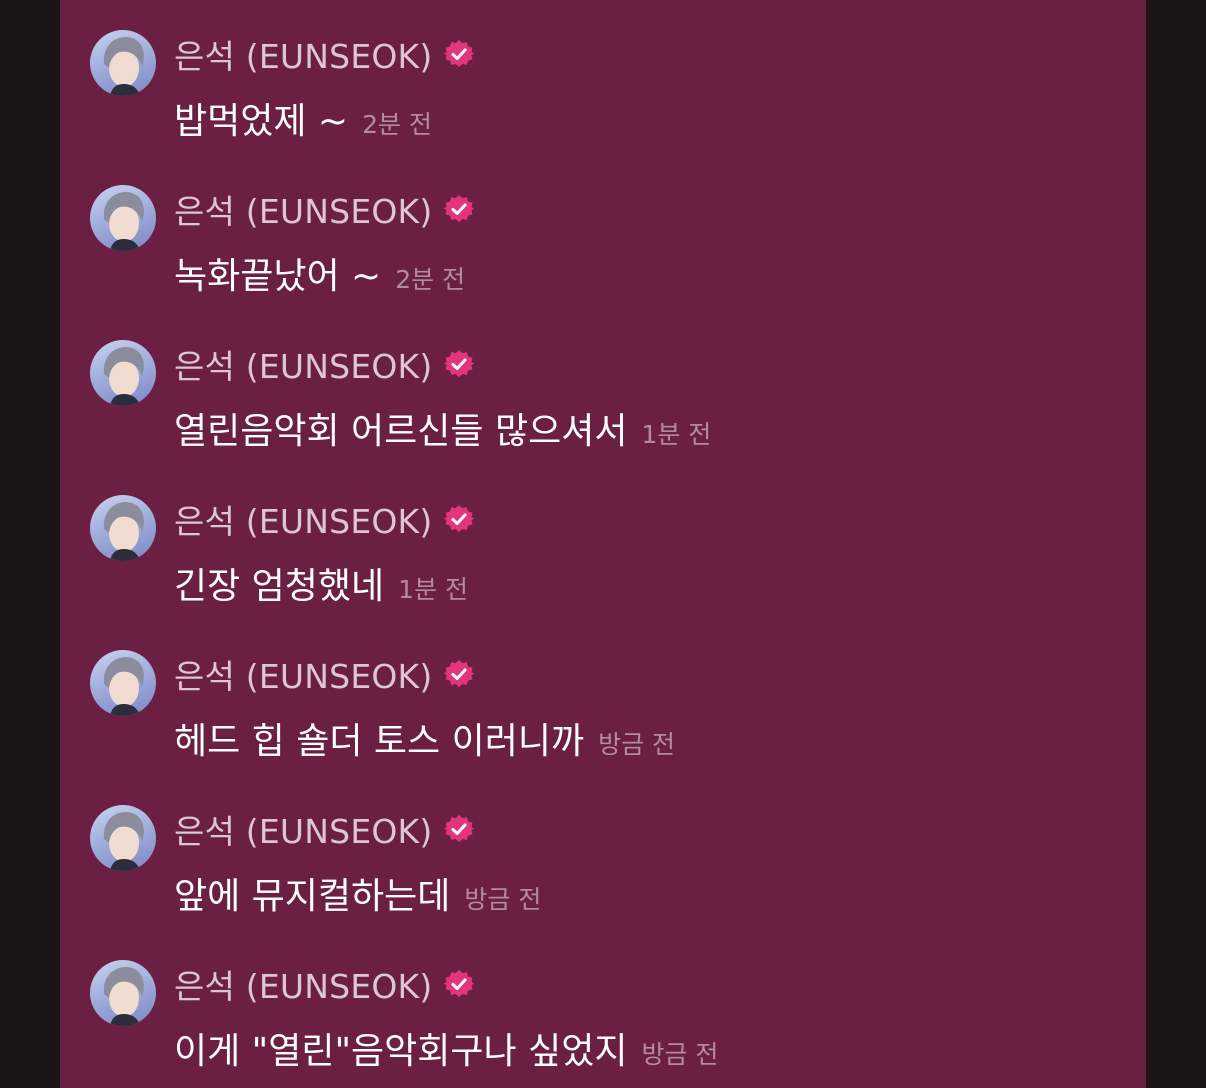 This screenshot has width=1206, height=1088. I want to click on chat-message: 은석 (EUNSEOK) 밥먹었제 ~ 2분 전, so click(603, 105).